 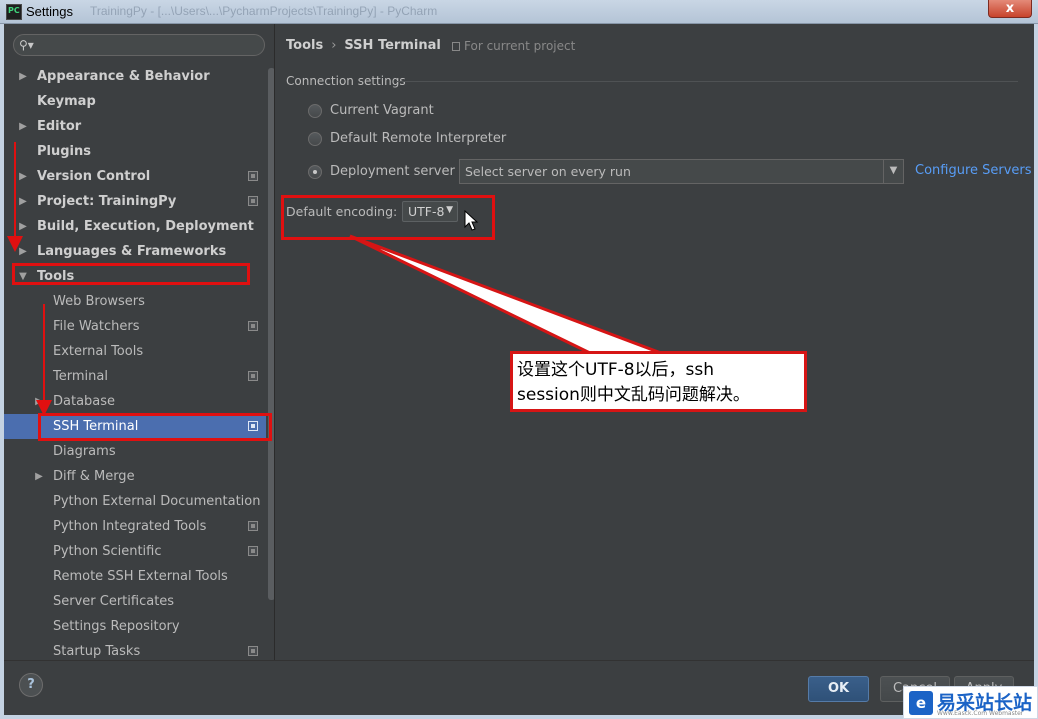 I want to click on ok-button: OK, so click(x=838, y=689).